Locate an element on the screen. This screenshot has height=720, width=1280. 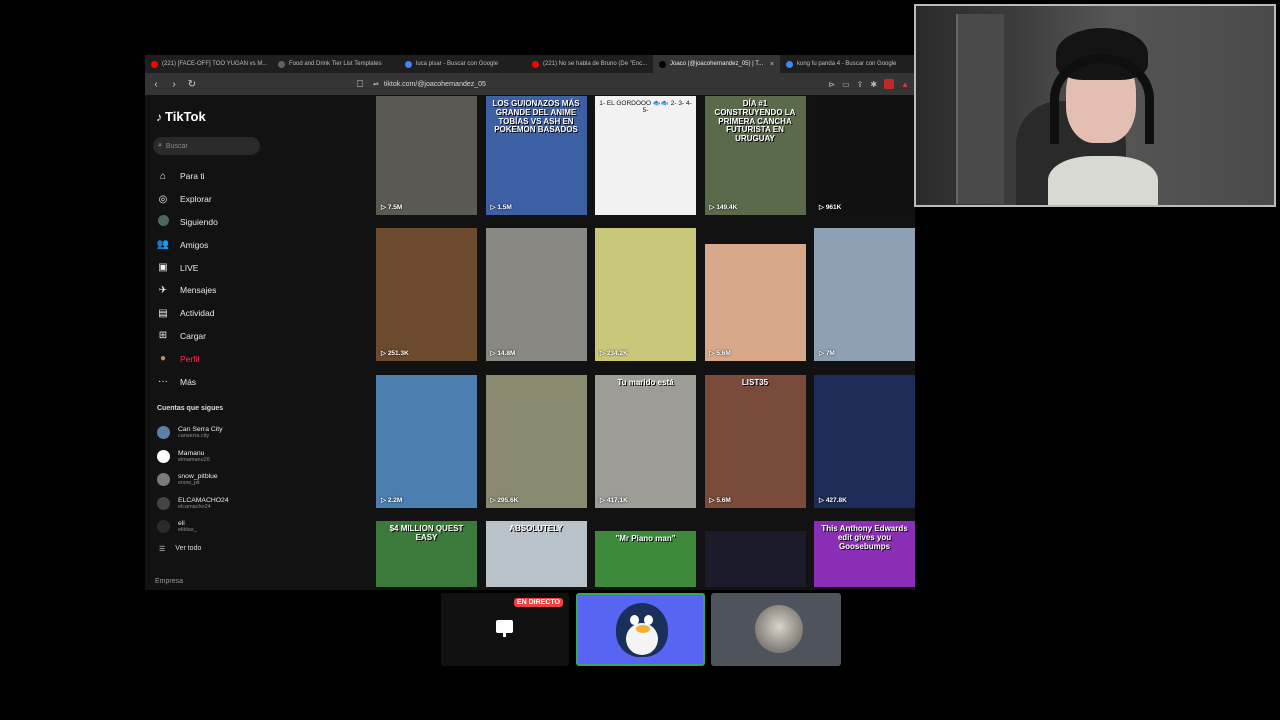
view-count-value: 5.6M is located at coordinates (723, 500).